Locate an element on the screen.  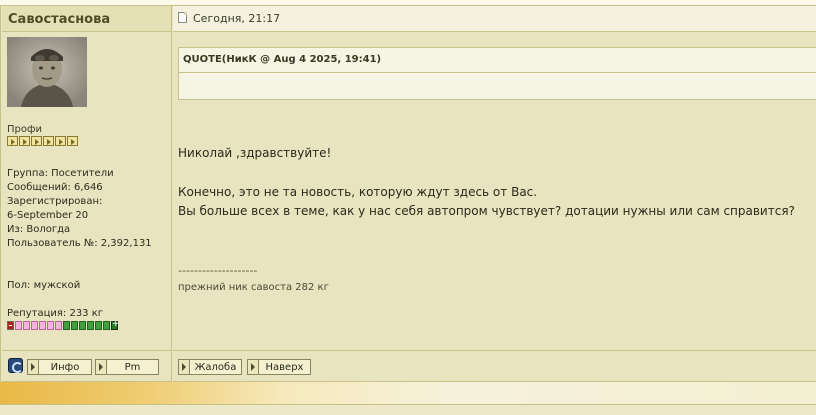
post-footer-left: Инфо Pm is located at coordinates (87, 366).